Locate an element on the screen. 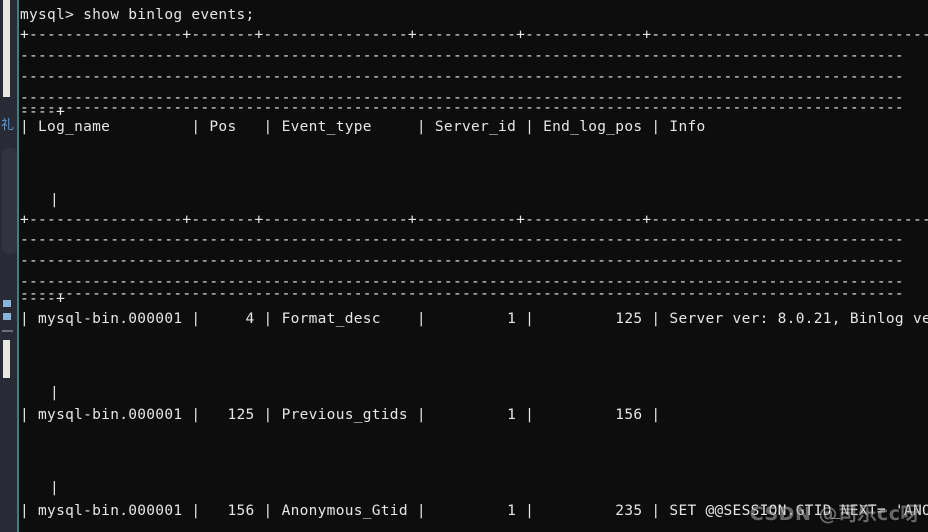  prompt-command-line: mysql> show binlog events; is located at coordinates (137, 15).